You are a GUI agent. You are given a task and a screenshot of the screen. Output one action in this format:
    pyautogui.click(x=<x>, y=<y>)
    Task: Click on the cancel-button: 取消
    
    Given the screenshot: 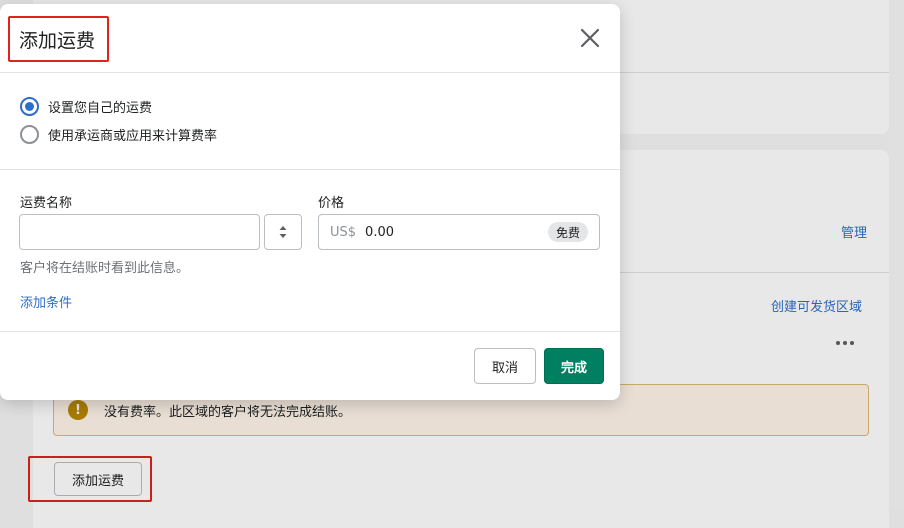 What is the action you would take?
    pyautogui.click(x=505, y=366)
    